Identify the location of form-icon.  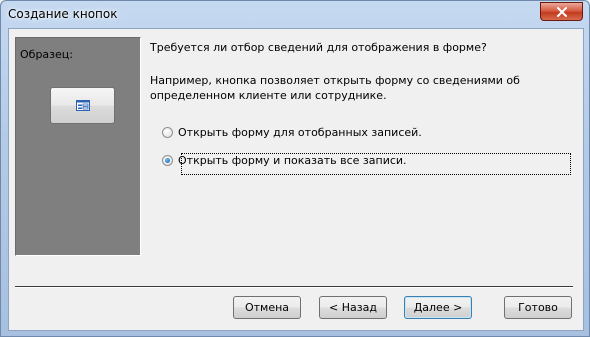
(83, 105).